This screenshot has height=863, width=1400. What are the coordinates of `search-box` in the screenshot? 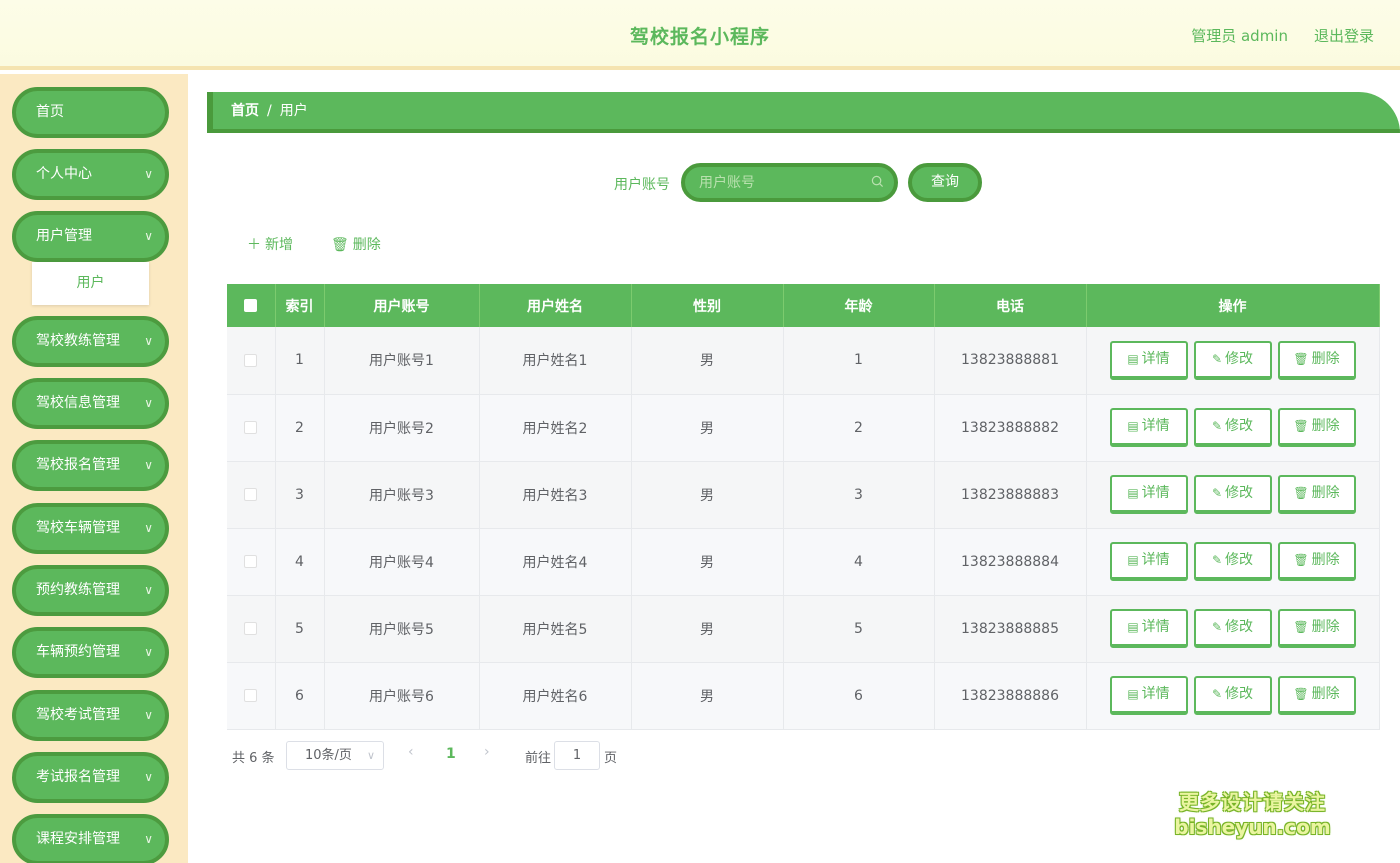 It's located at (789, 182).